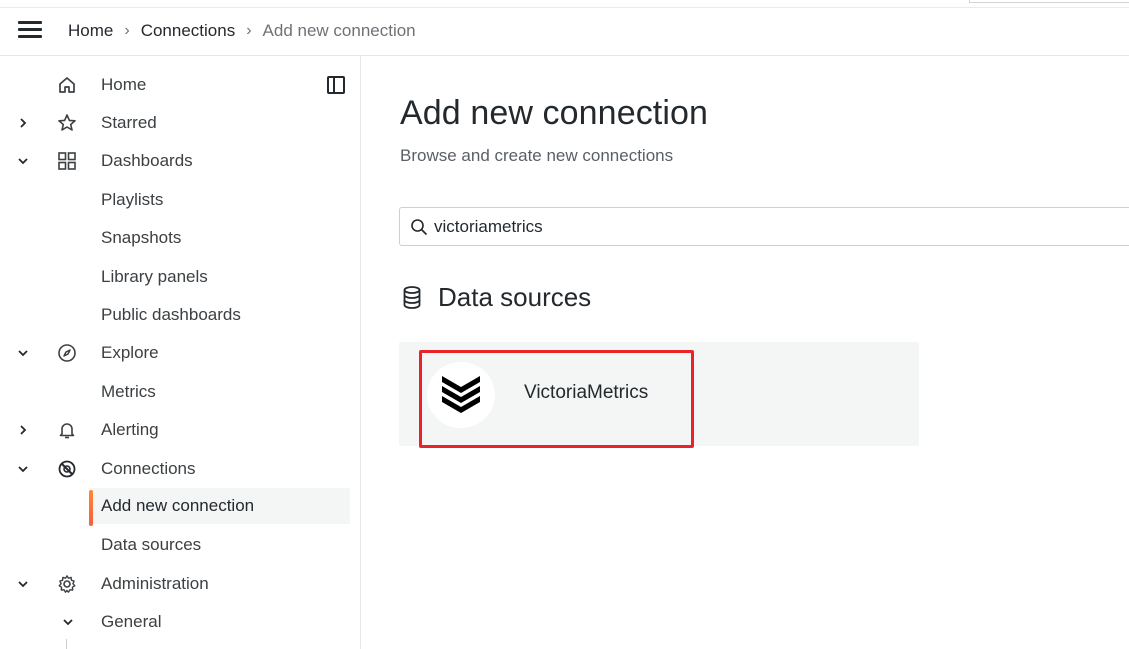  What do you see at coordinates (147, 160) in the screenshot?
I see `sidebar-item-label: Dashboards` at bounding box center [147, 160].